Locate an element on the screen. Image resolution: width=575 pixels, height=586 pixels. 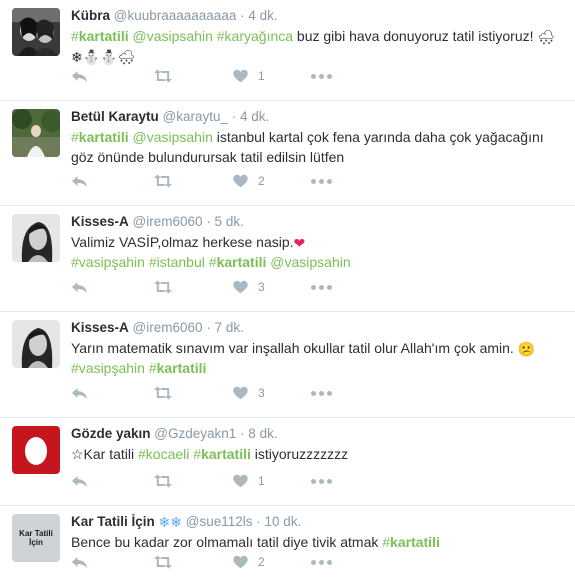
fullname: Kübra is located at coordinates (90, 15).